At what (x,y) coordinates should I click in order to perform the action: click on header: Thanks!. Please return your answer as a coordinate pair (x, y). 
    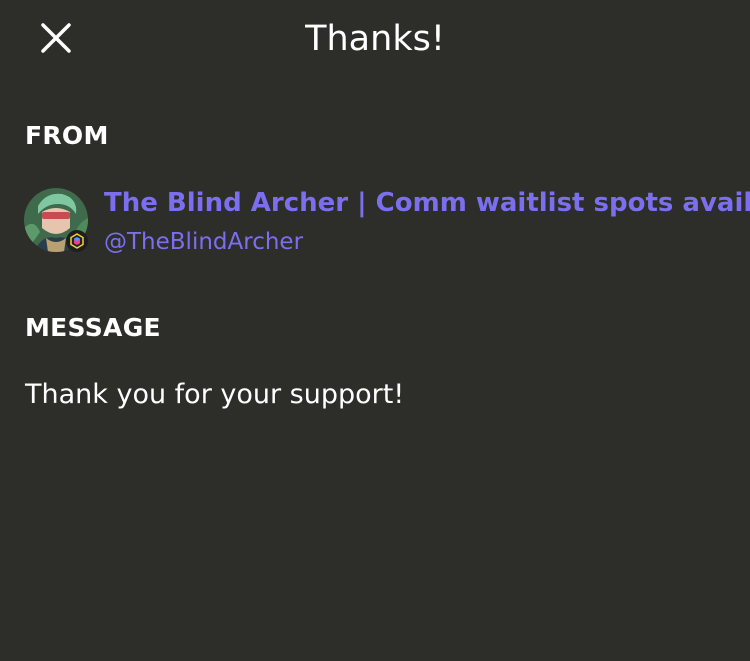
    Looking at the image, I should click on (375, 40).